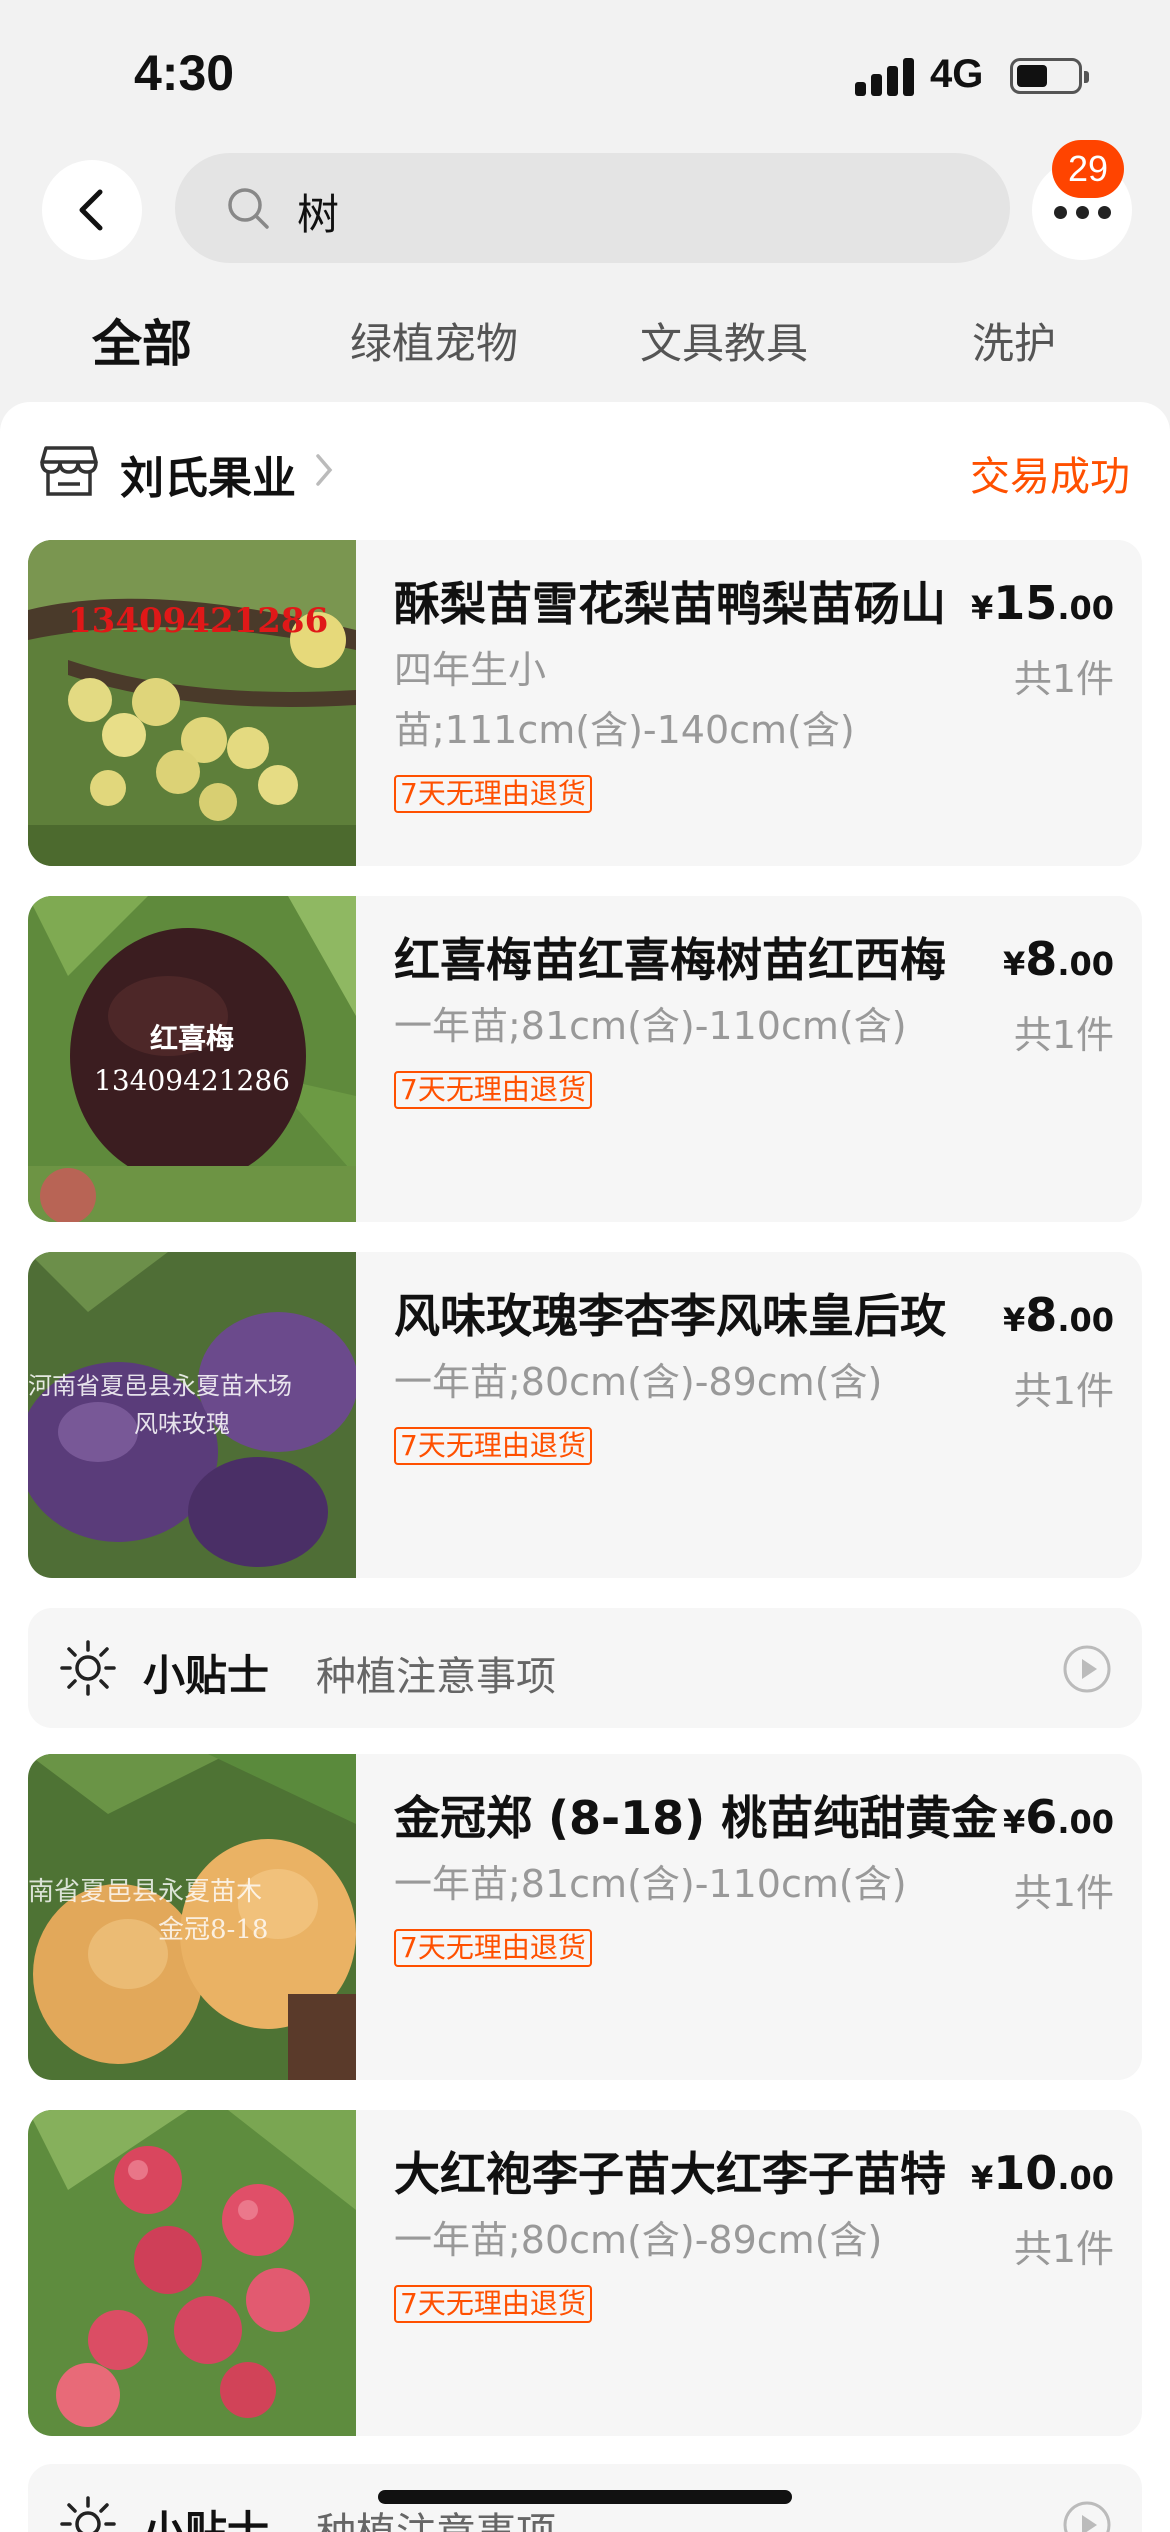  I want to click on message-badge: 29, so click(1088, 169).